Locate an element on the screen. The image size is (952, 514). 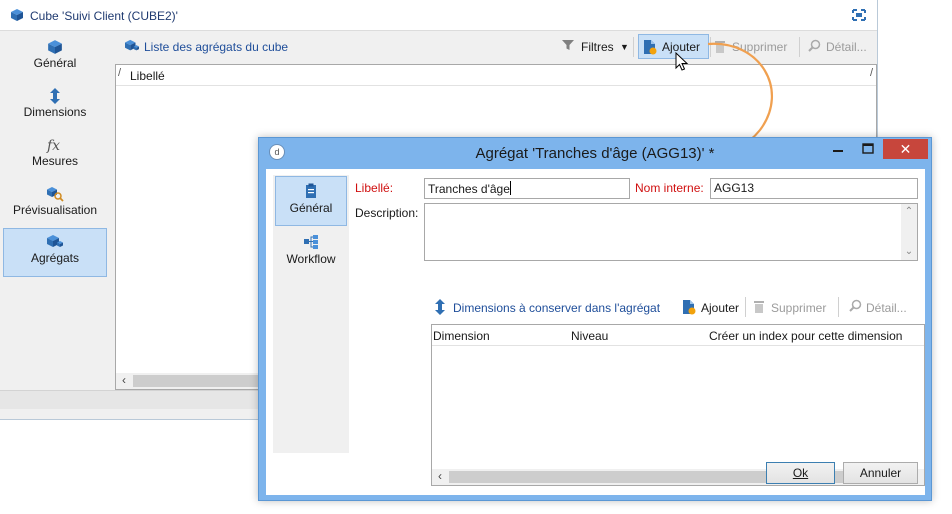
mouse-cursor-icon is located at coordinates (682, 61).